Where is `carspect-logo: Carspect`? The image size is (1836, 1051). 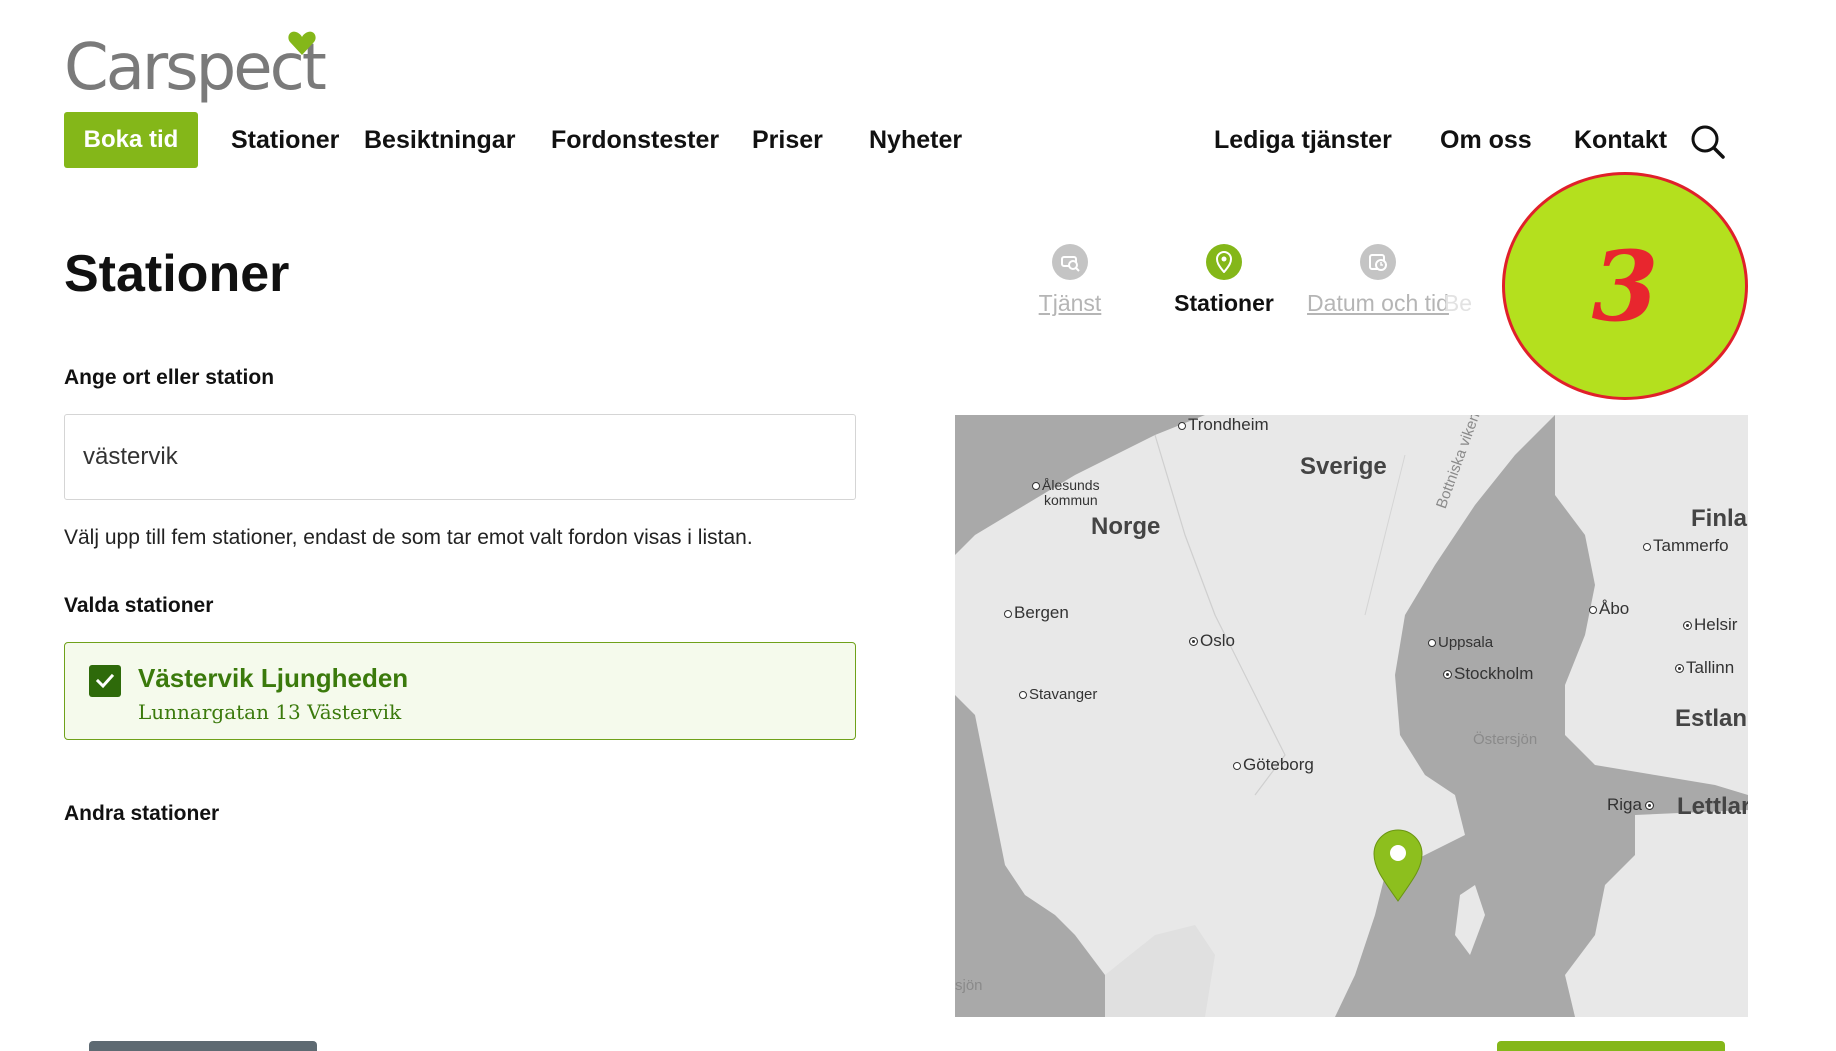 carspect-logo: Carspect is located at coordinates (195, 67).